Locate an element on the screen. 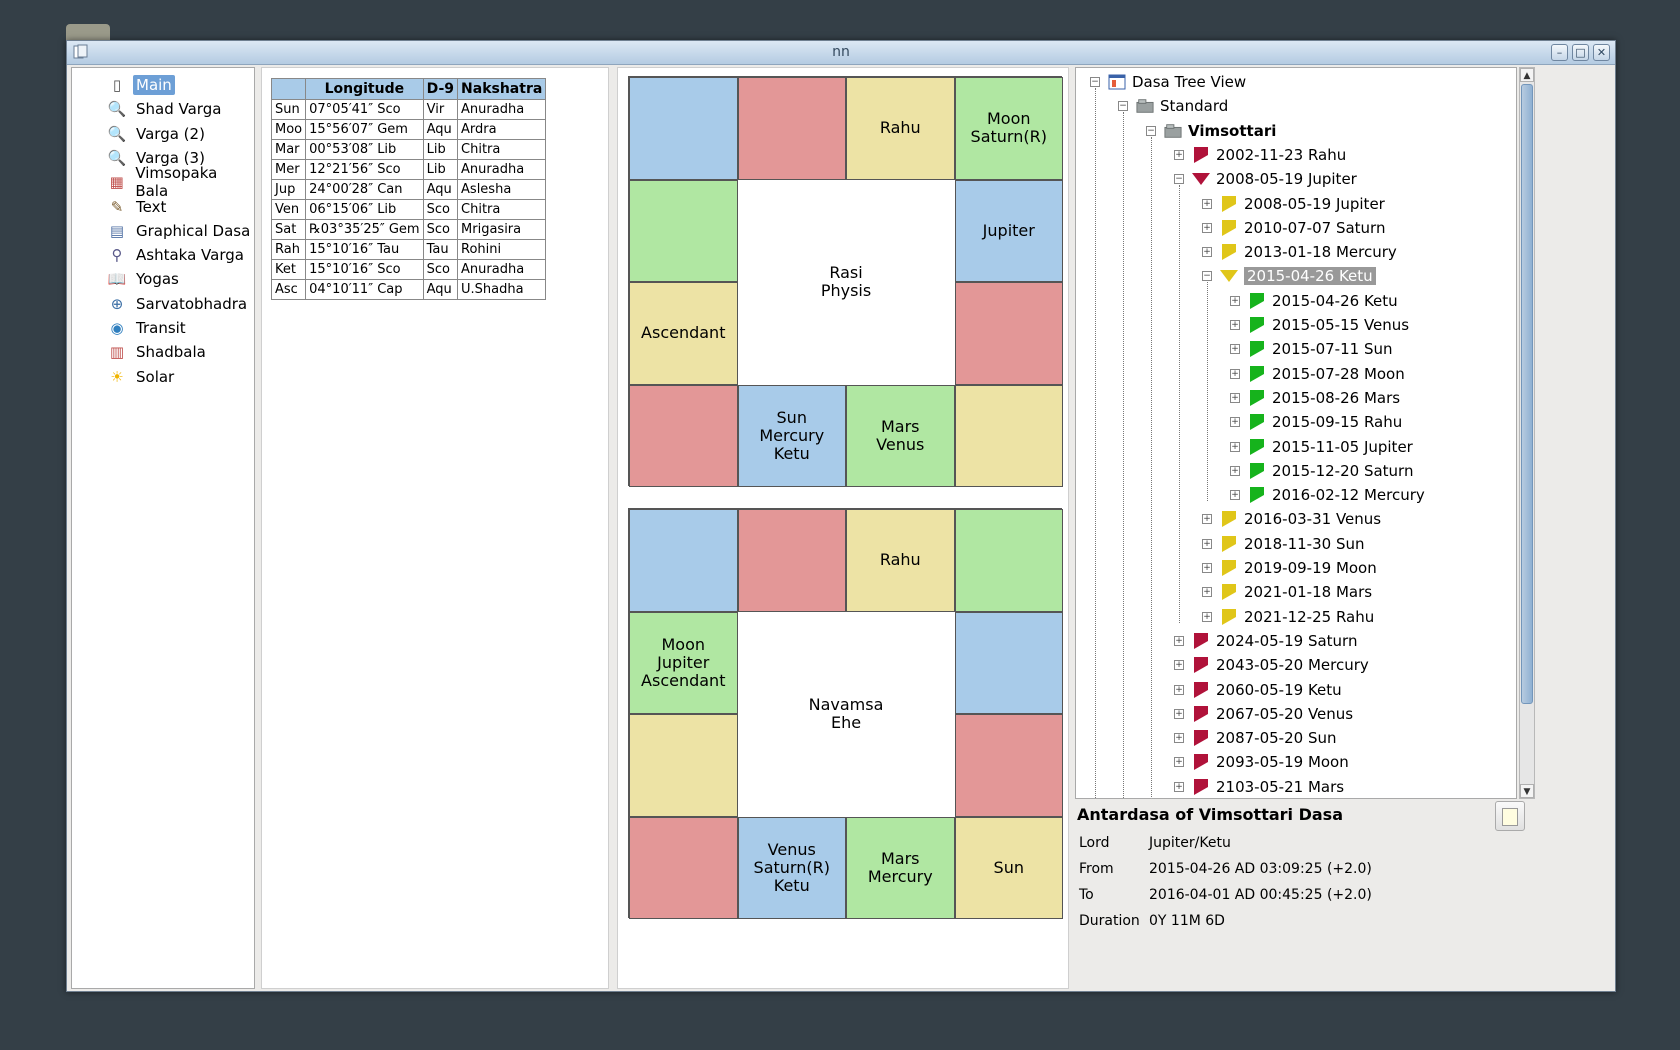  nav-item-sarvatobhadra: ⊕ Sarvatobhadra is located at coordinates (178, 304).